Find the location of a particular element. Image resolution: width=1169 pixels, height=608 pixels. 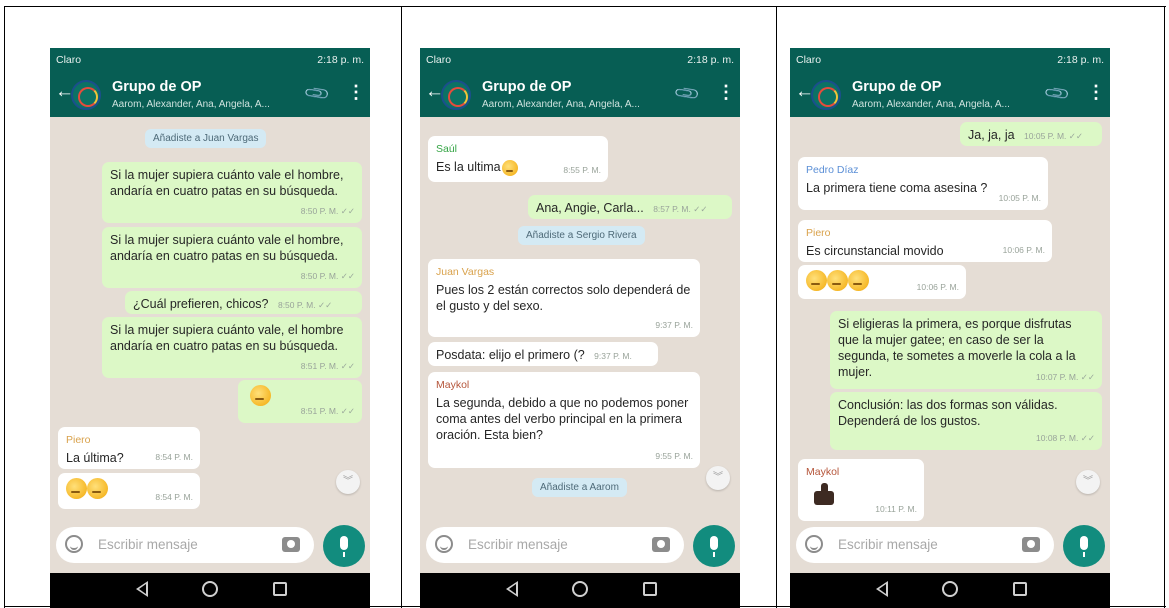

message-bubble: Ja, ja, ja 10:05 P. M. ✓✓ is located at coordinates (1031, 134).